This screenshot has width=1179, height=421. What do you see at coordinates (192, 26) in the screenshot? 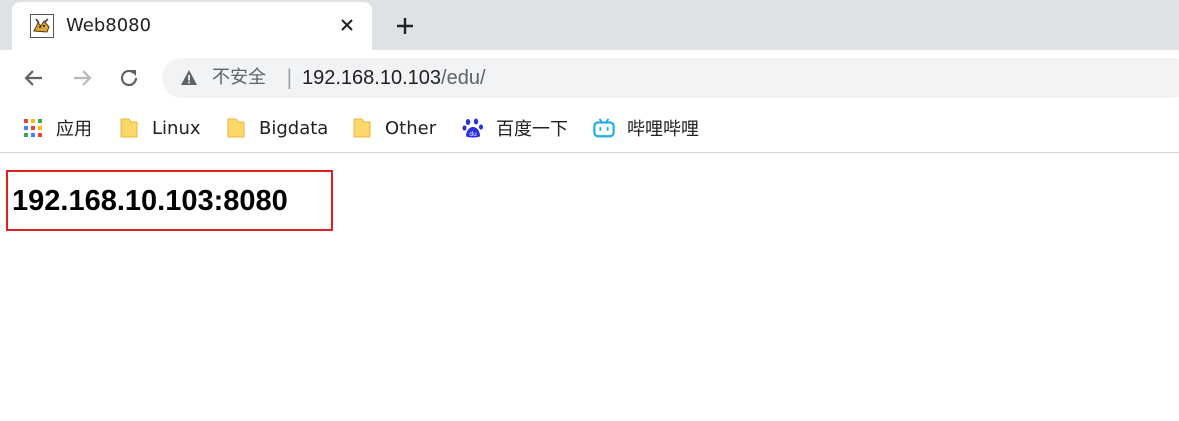
I see `tab-web8080: Web8080` at bounding box center [192, 26].